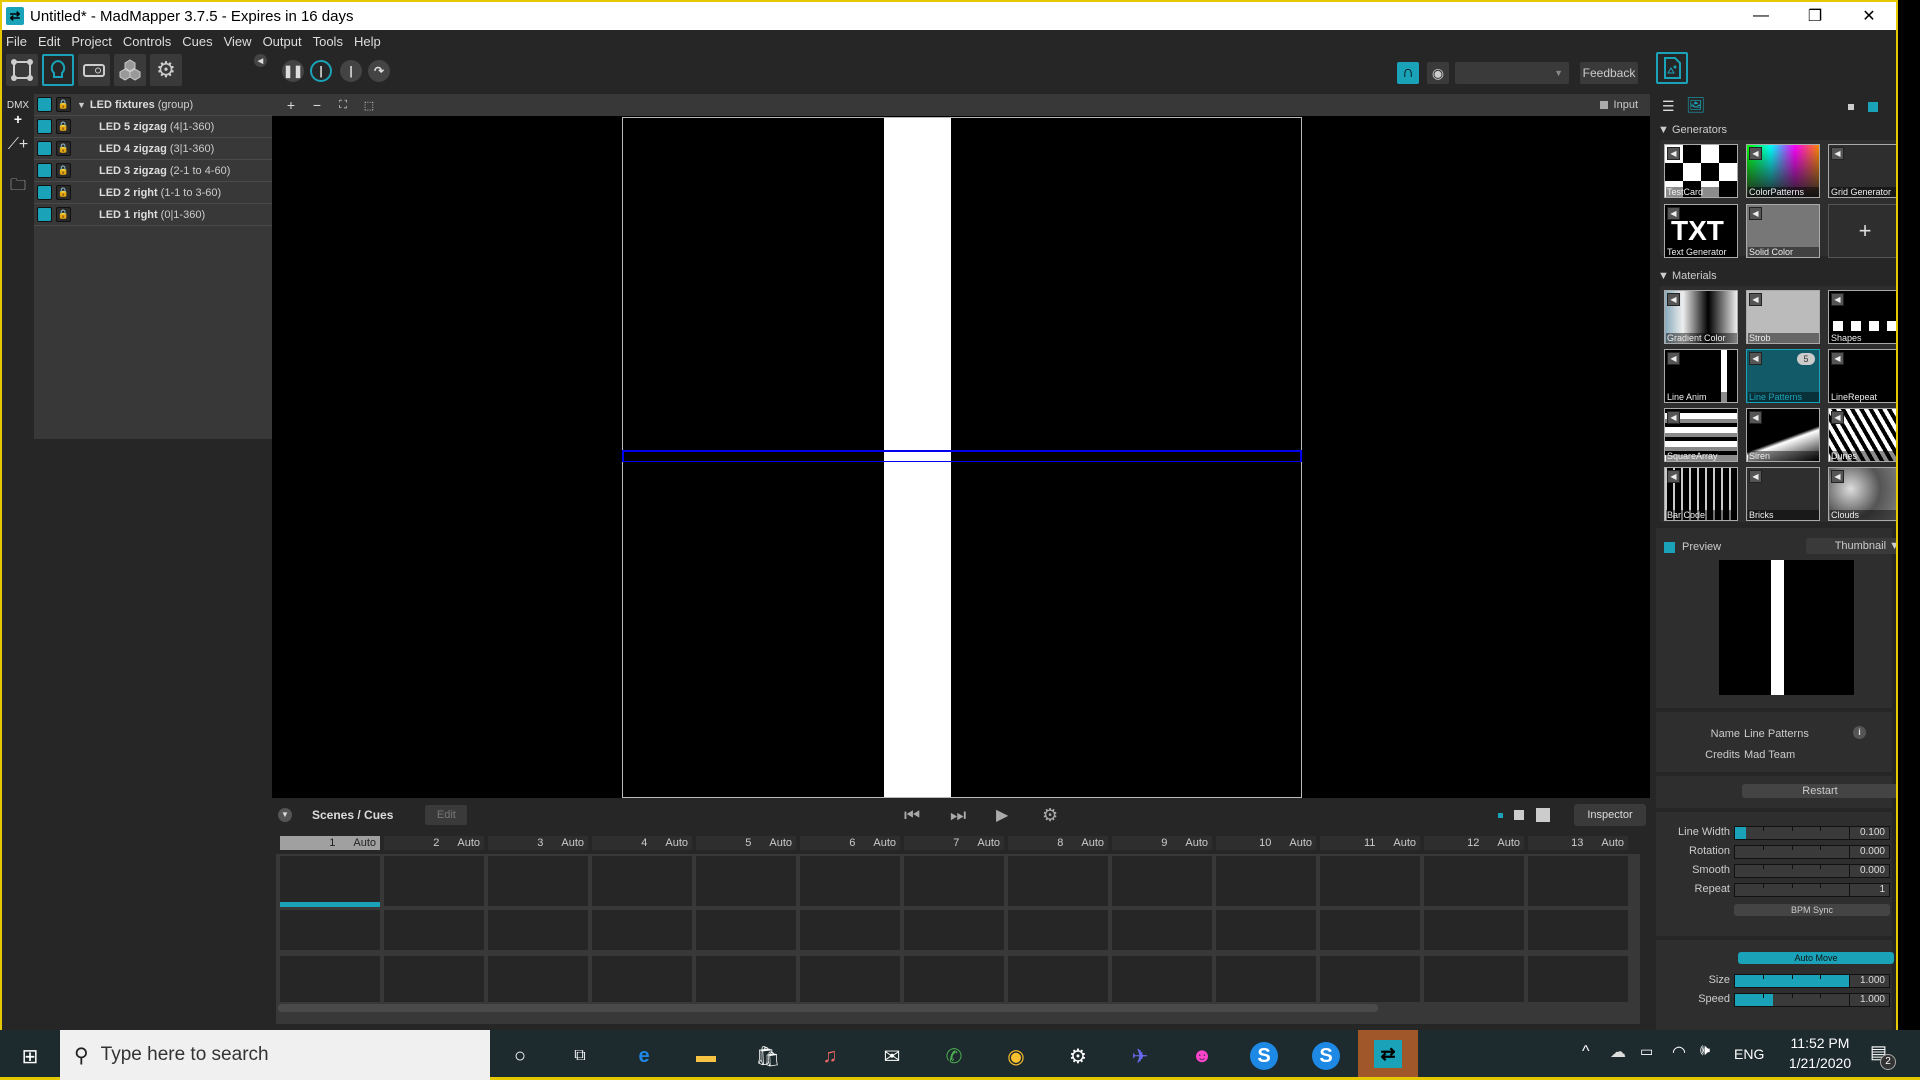 Image resolution: width=1920 pixels, height=1080 pixels. Describe the element at coordinates (1646, 1051) in the screenshot. I see `battery-icon: ▭` at that location.